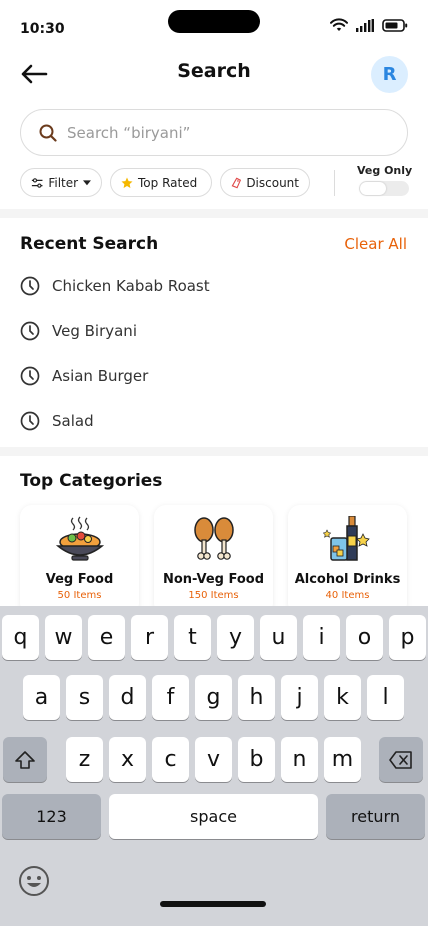 This screenshot has width=428, height=926. What do you see at coordinates (347, 579) in the screenshot?
I see `category-name: Alcohol Drinks` at bounding box center [347, 579].